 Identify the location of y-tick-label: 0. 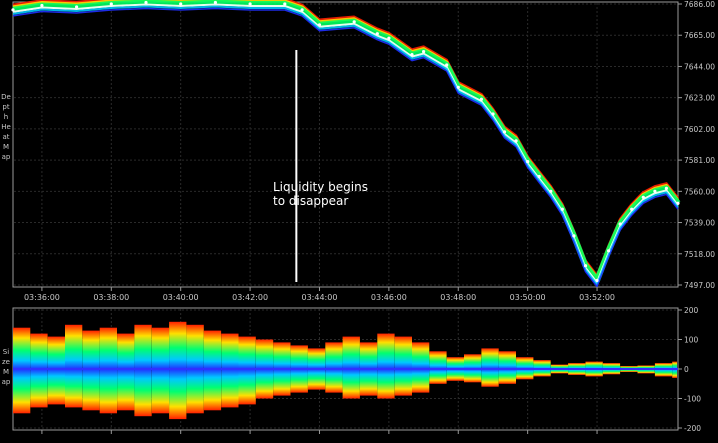
(686, 369).